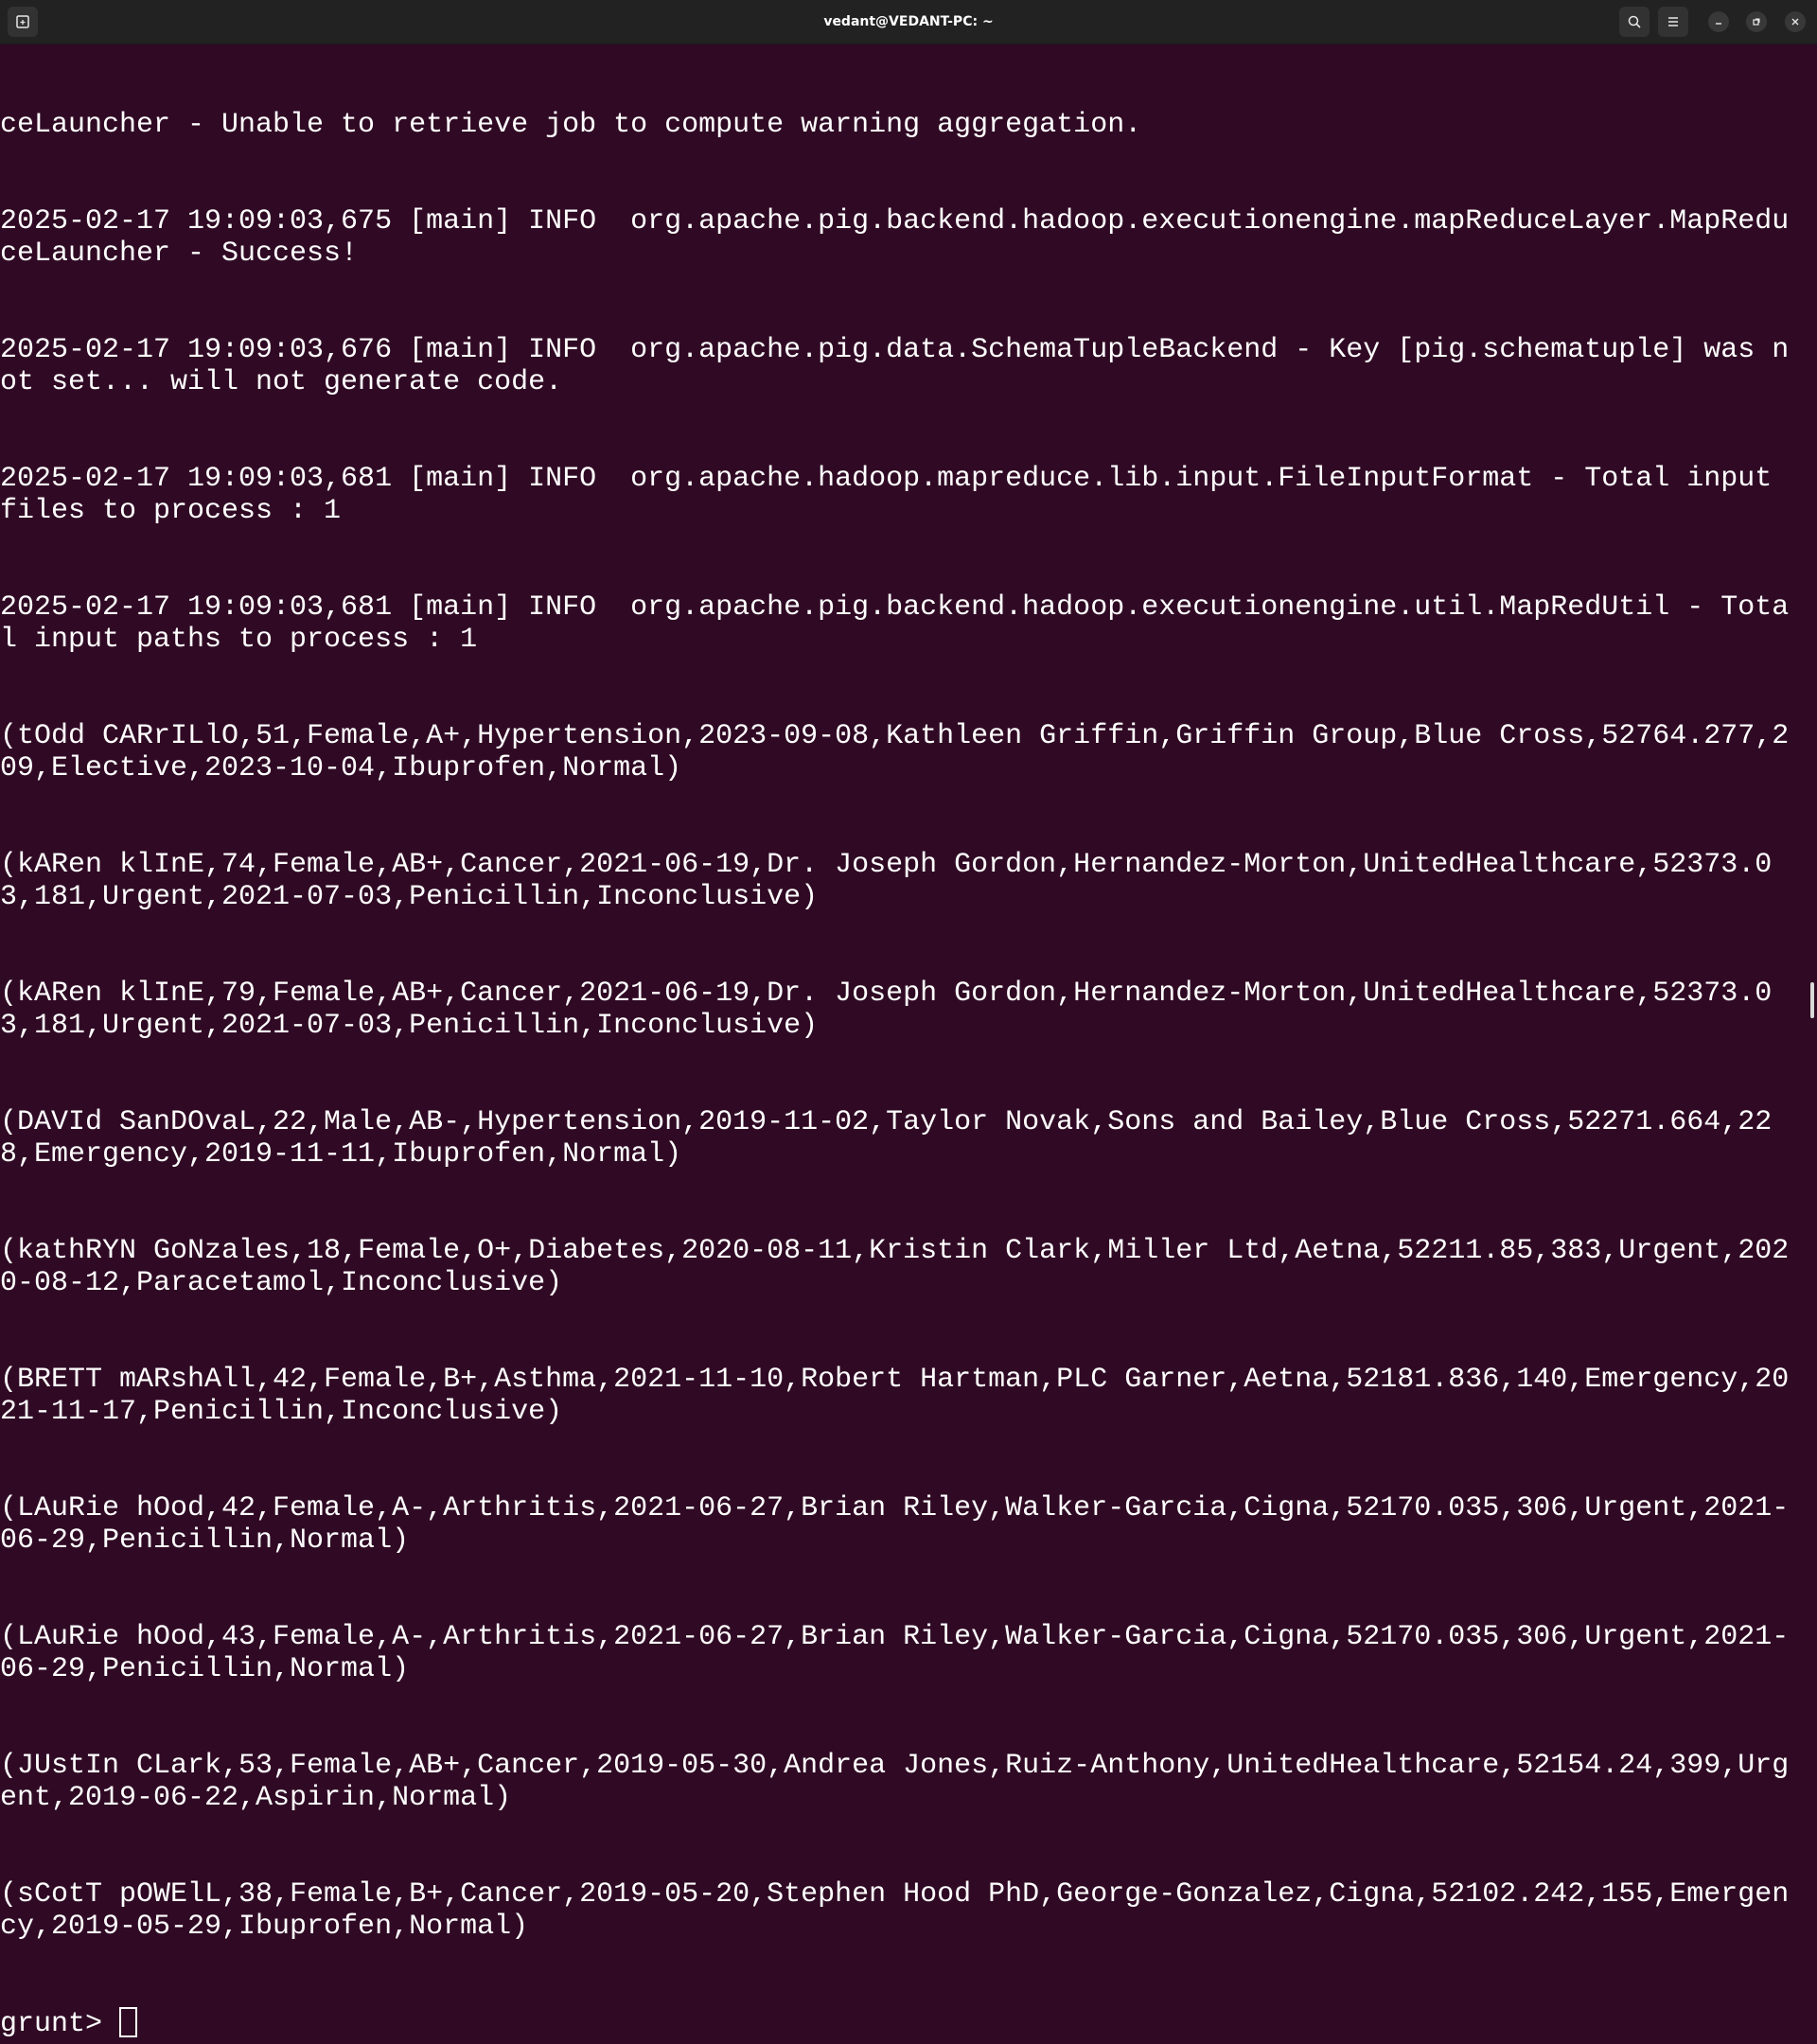 The image size is (1817, 2044). I want to click on close-icon, so click(1795, 22).